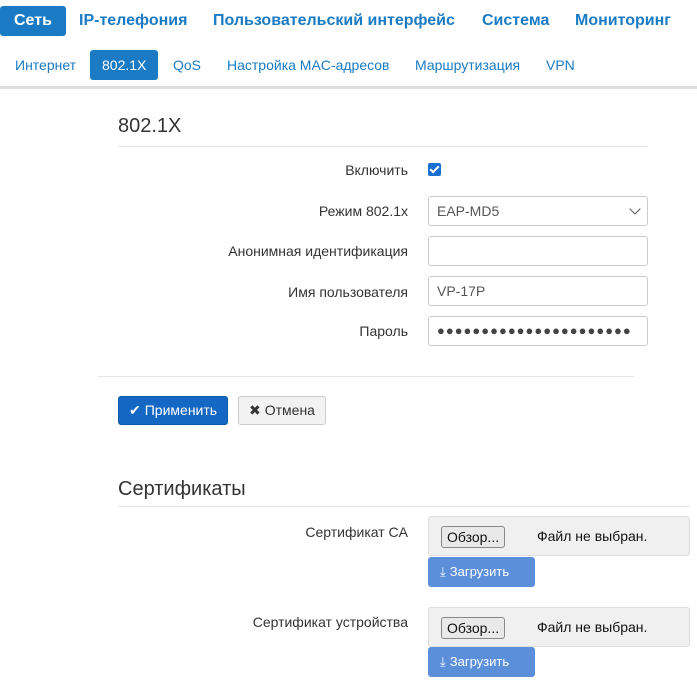 This screenshot has width=697, height=682. What do you see at coordinates (538, 291) in the screenshot?
I see `username-input: VP-17P` at bounding box center [538, 291].